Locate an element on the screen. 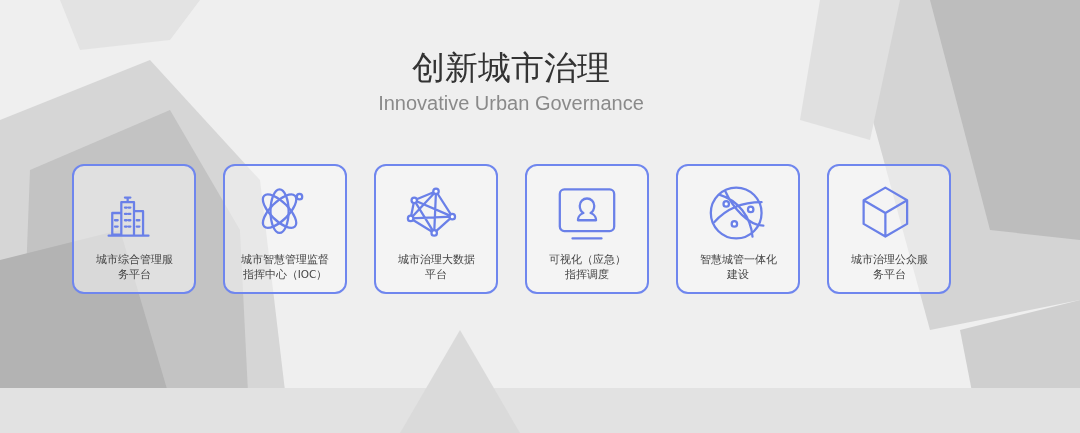  page-title: 创新城市治理 is located at coordinates (511, 68).